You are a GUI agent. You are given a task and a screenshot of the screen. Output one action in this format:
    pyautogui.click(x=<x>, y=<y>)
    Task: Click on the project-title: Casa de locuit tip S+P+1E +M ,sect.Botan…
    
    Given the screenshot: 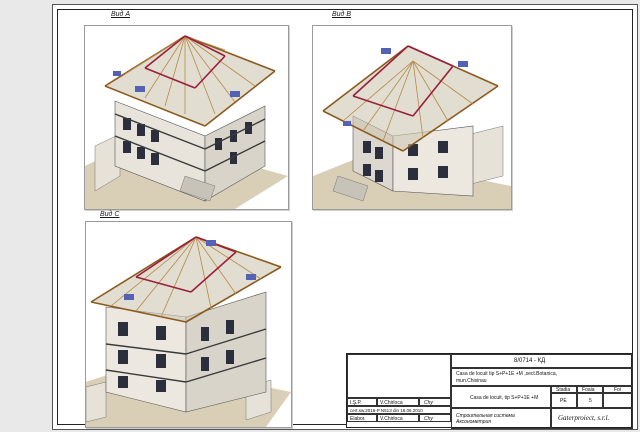 What is the action you would take?
    pyautogui.click(x=507, y=374)
    